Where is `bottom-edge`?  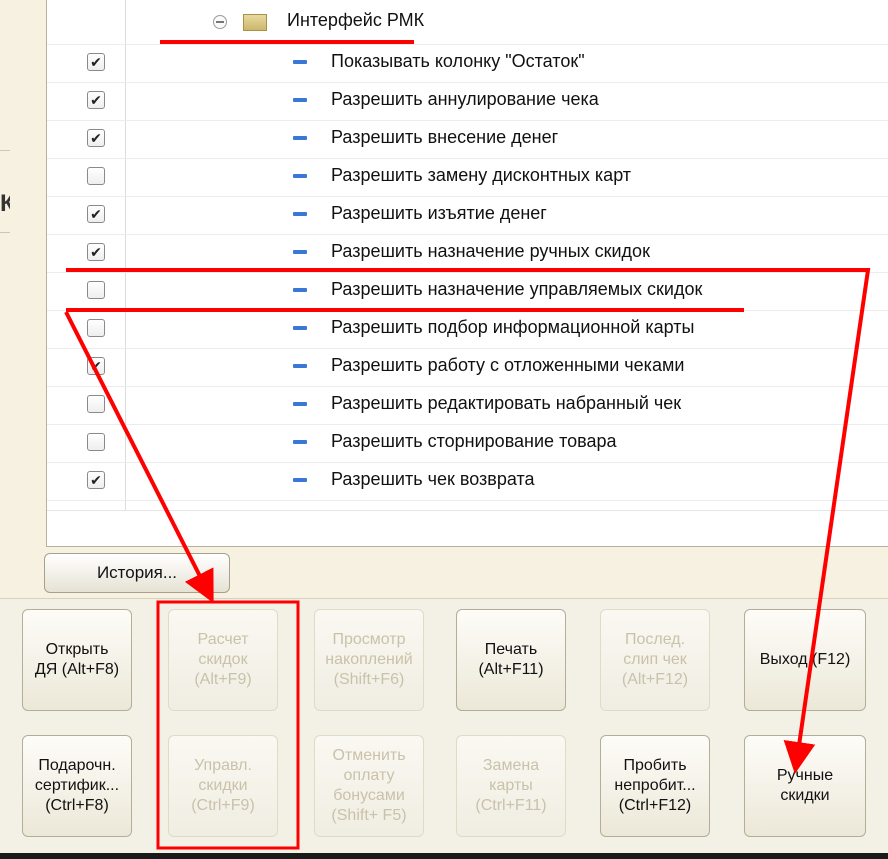
bottom-edge is located at coordinates (444, 856).